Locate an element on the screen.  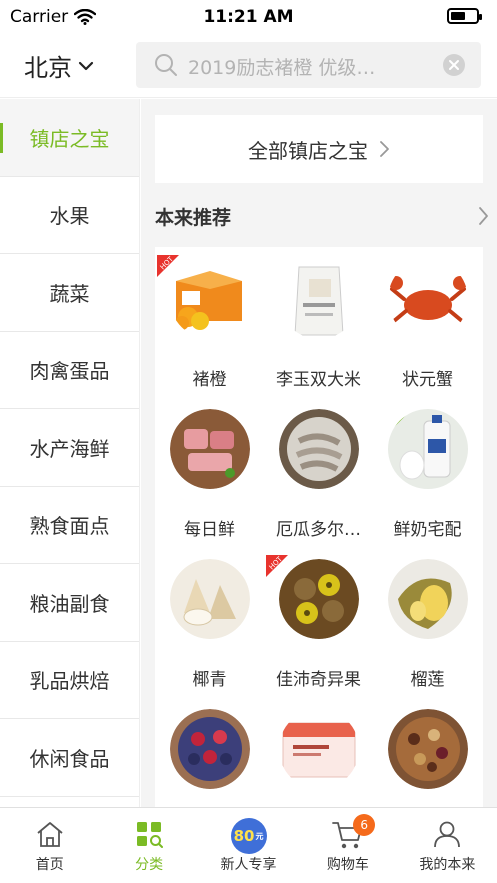
product-item: 每日鲜 is located at coordinates (209, 472).